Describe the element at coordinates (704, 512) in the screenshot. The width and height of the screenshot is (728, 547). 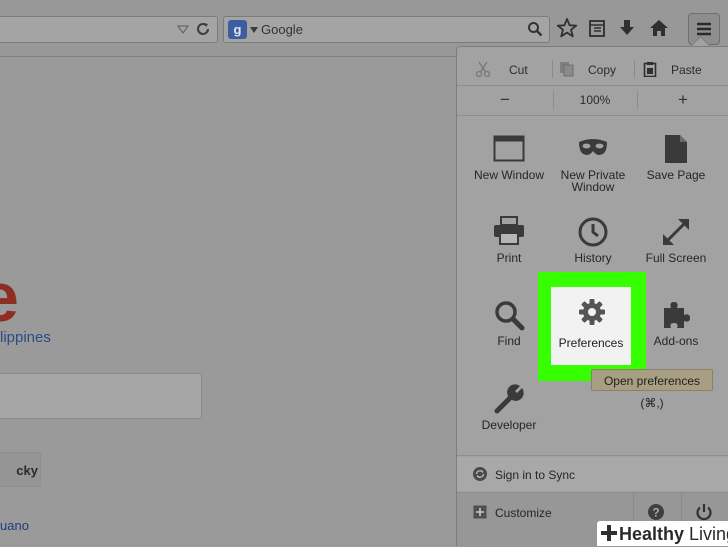
I see `power-icon` at that location.